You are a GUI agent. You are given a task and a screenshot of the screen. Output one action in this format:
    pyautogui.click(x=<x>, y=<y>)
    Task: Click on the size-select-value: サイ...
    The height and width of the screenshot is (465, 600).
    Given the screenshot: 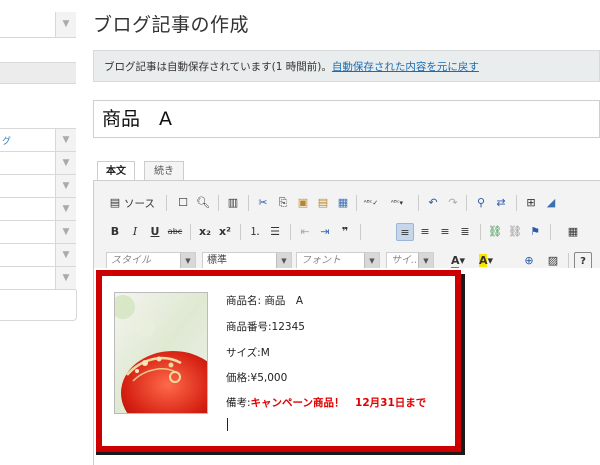 What is the action you would take?
    pyautogui.click(x=406, y=260)
    